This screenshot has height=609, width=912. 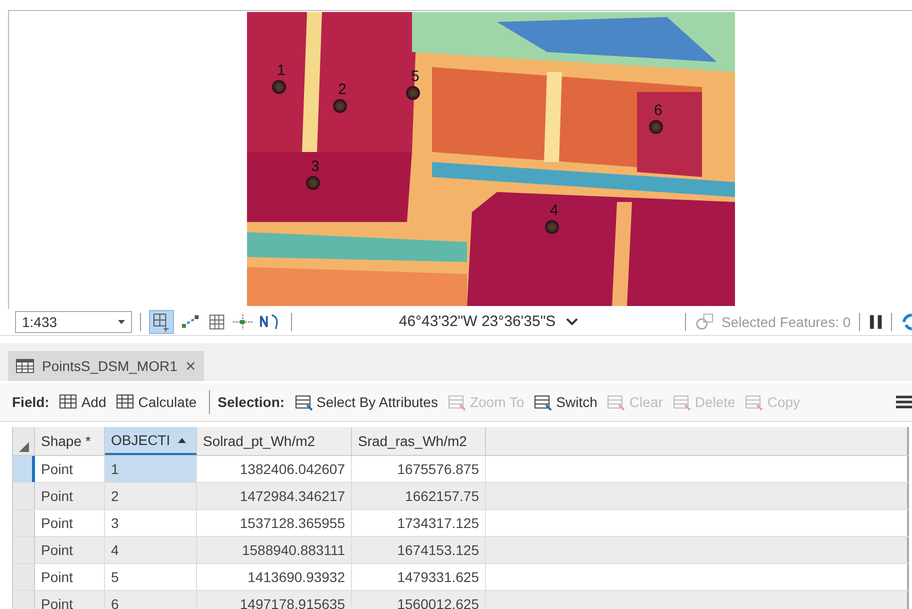 I want to click on close-icon: ×, so click(x=190, y=366).